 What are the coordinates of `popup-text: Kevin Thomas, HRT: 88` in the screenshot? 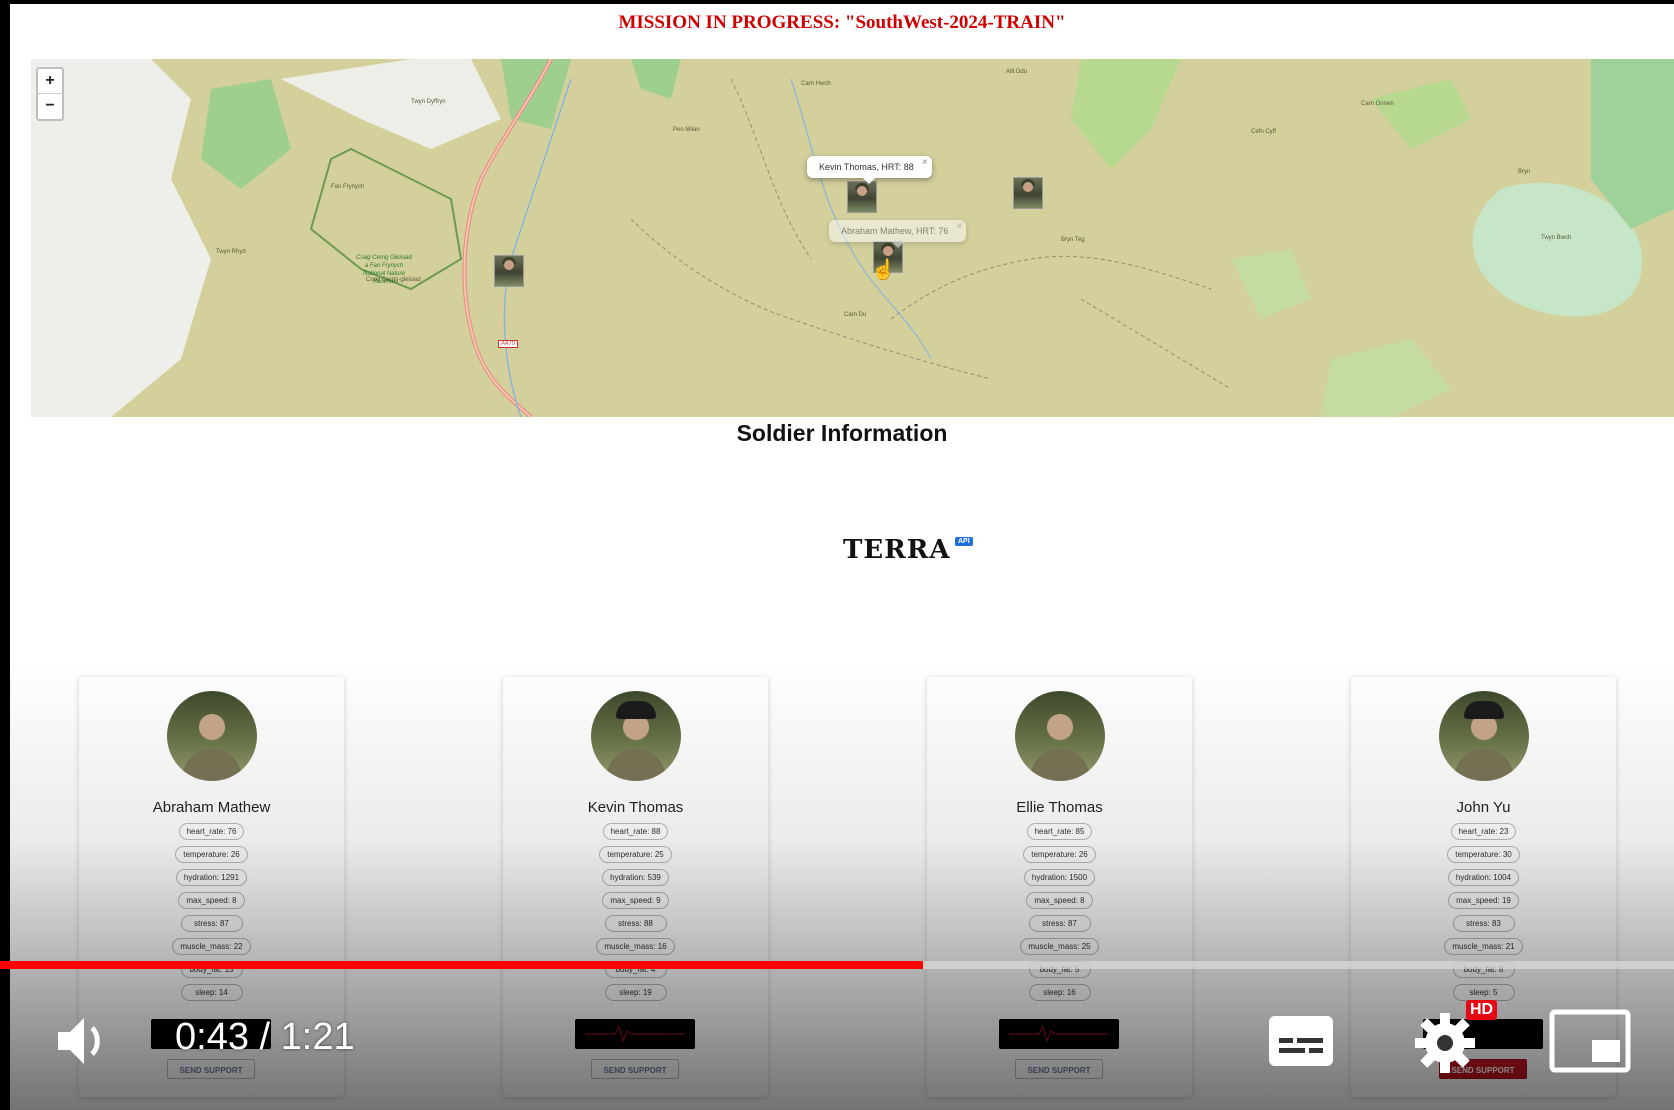 It's located at (866, 167).